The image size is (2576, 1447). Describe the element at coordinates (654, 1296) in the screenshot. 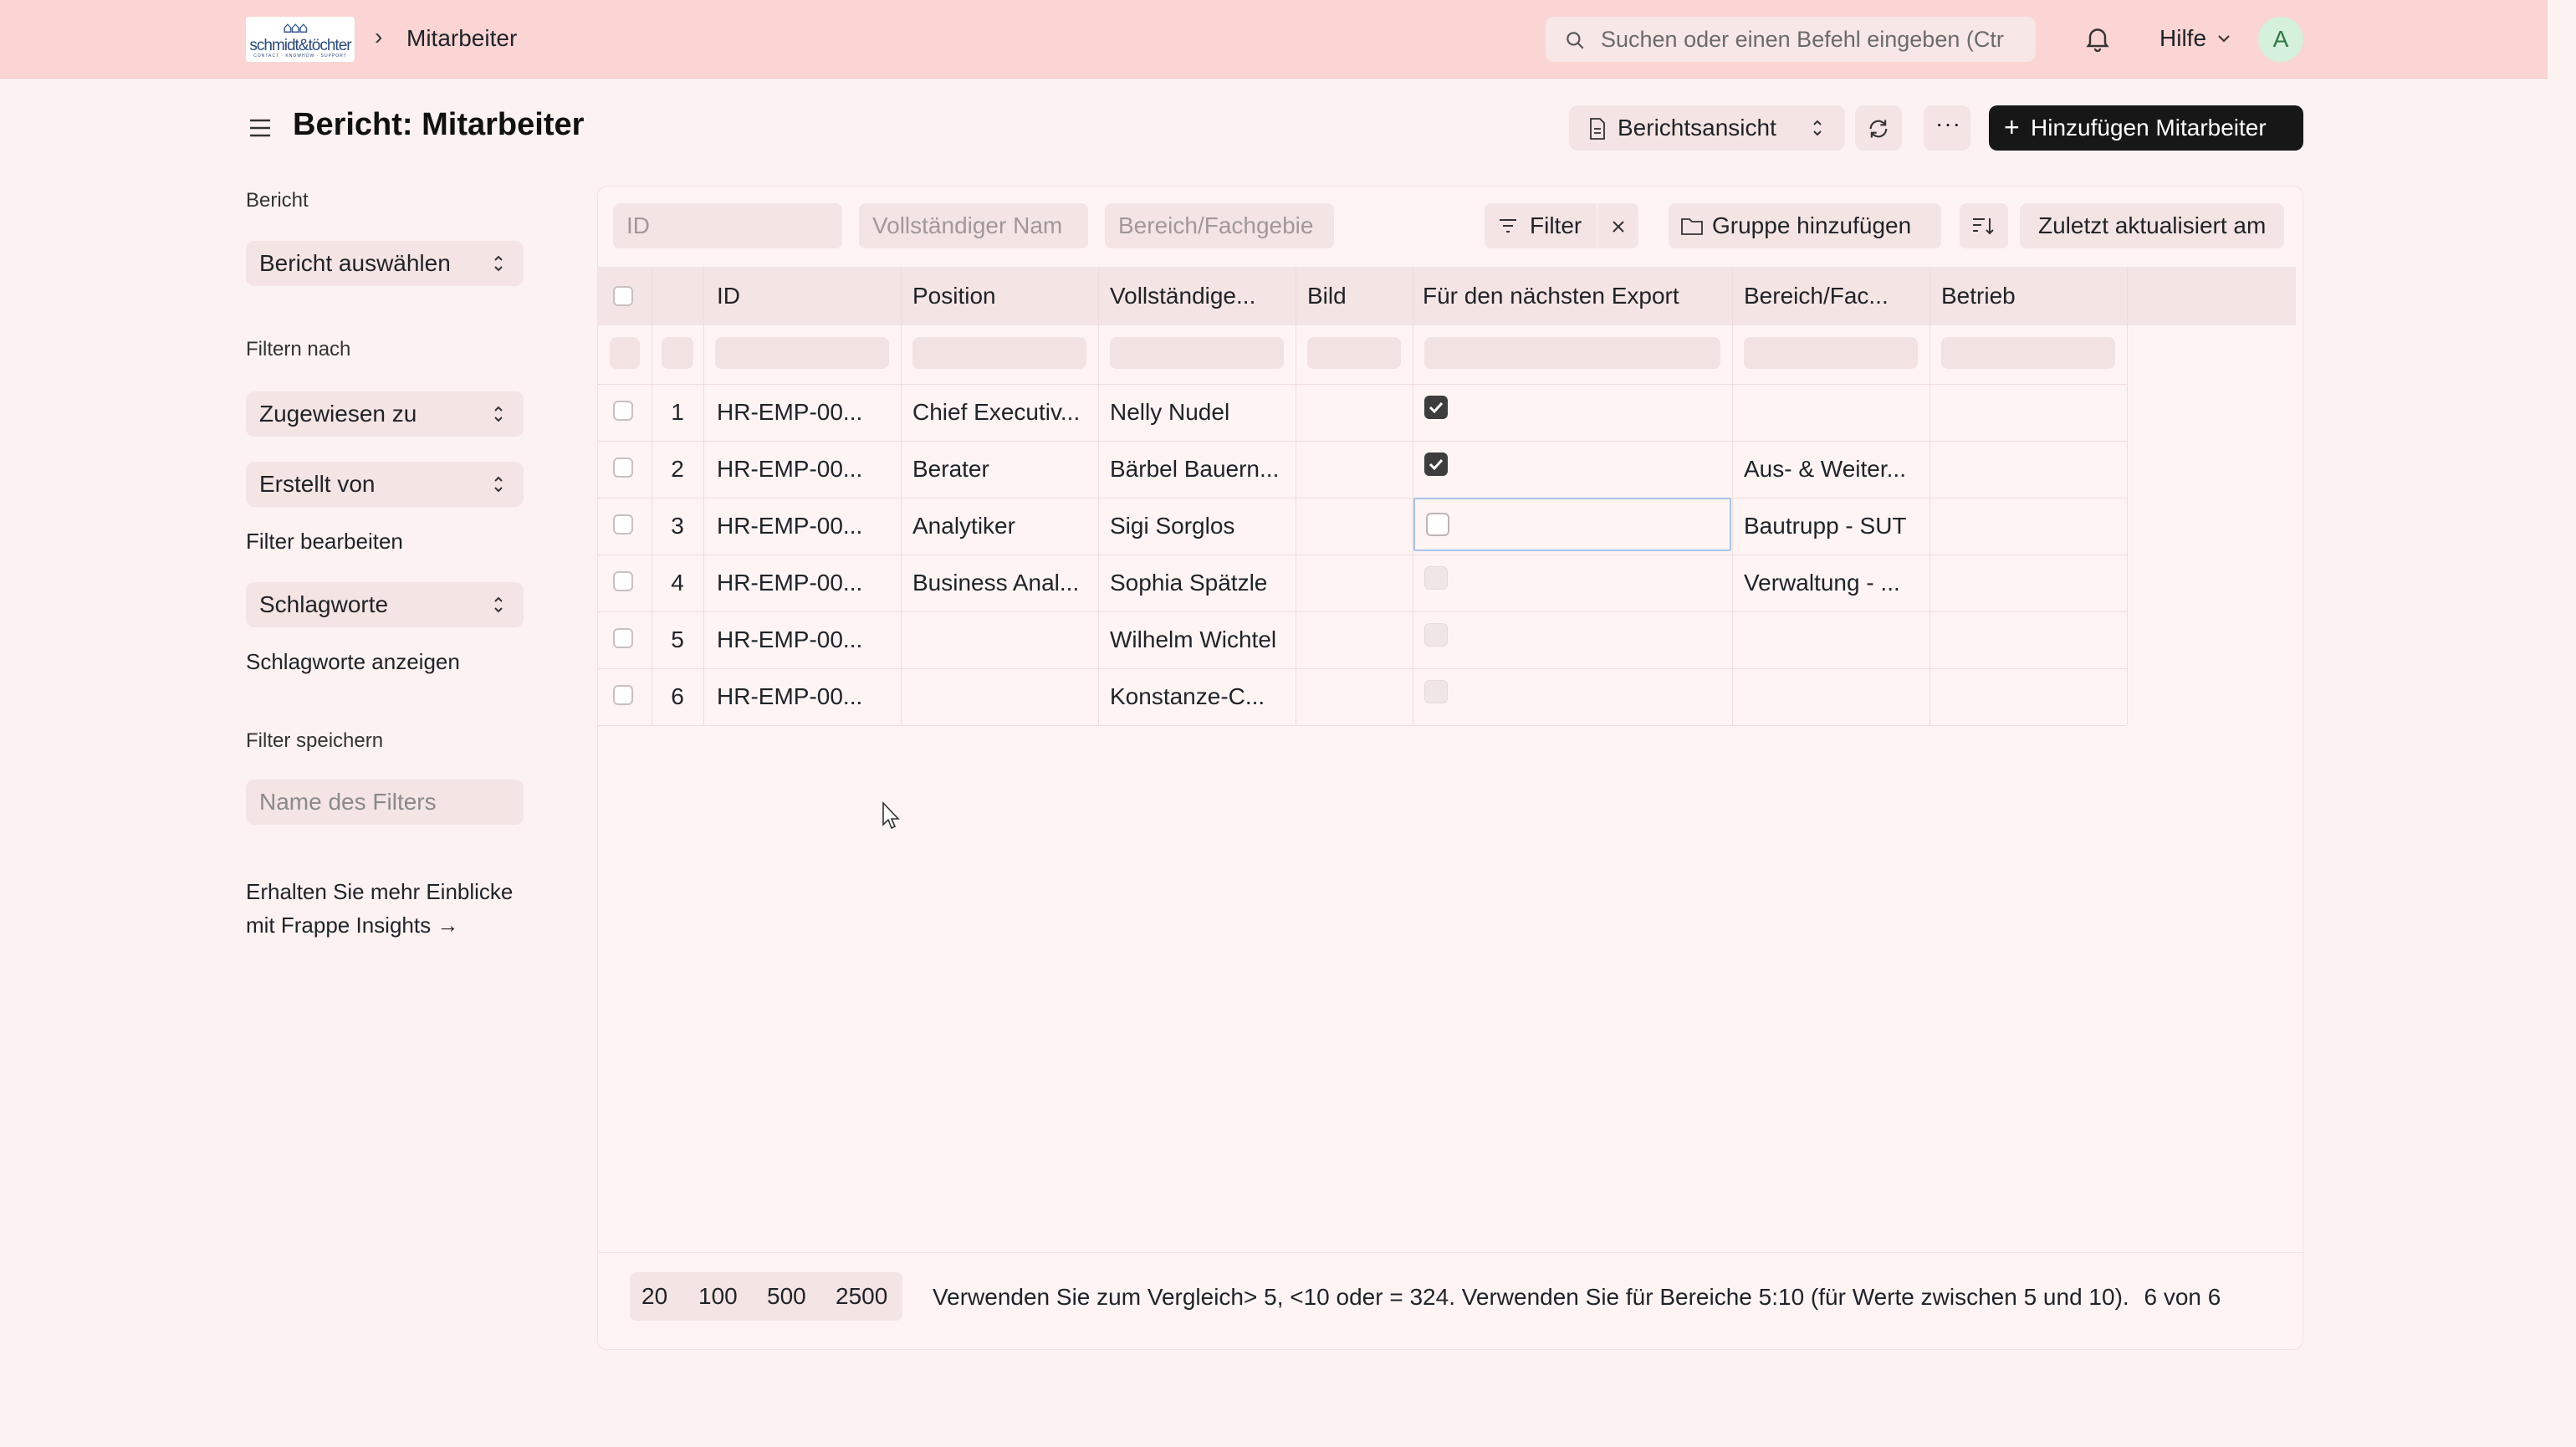

I see `page-size-20: 20` at that location.